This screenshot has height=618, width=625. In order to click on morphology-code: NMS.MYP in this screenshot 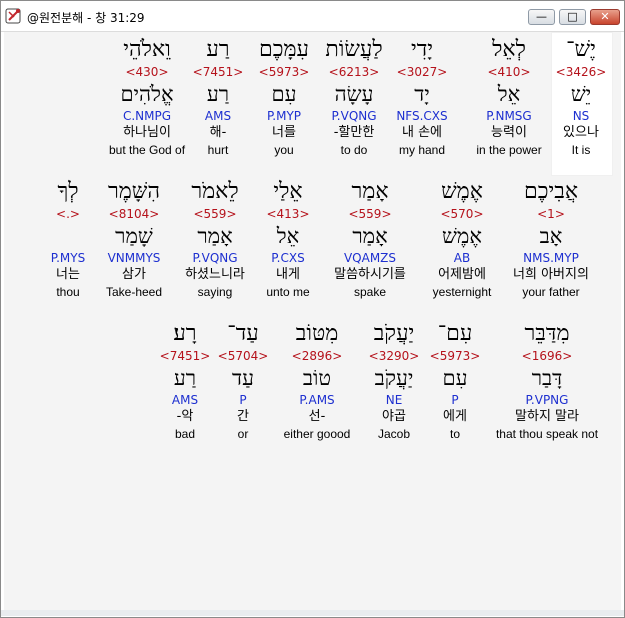, I will do `click(551, 258)`.